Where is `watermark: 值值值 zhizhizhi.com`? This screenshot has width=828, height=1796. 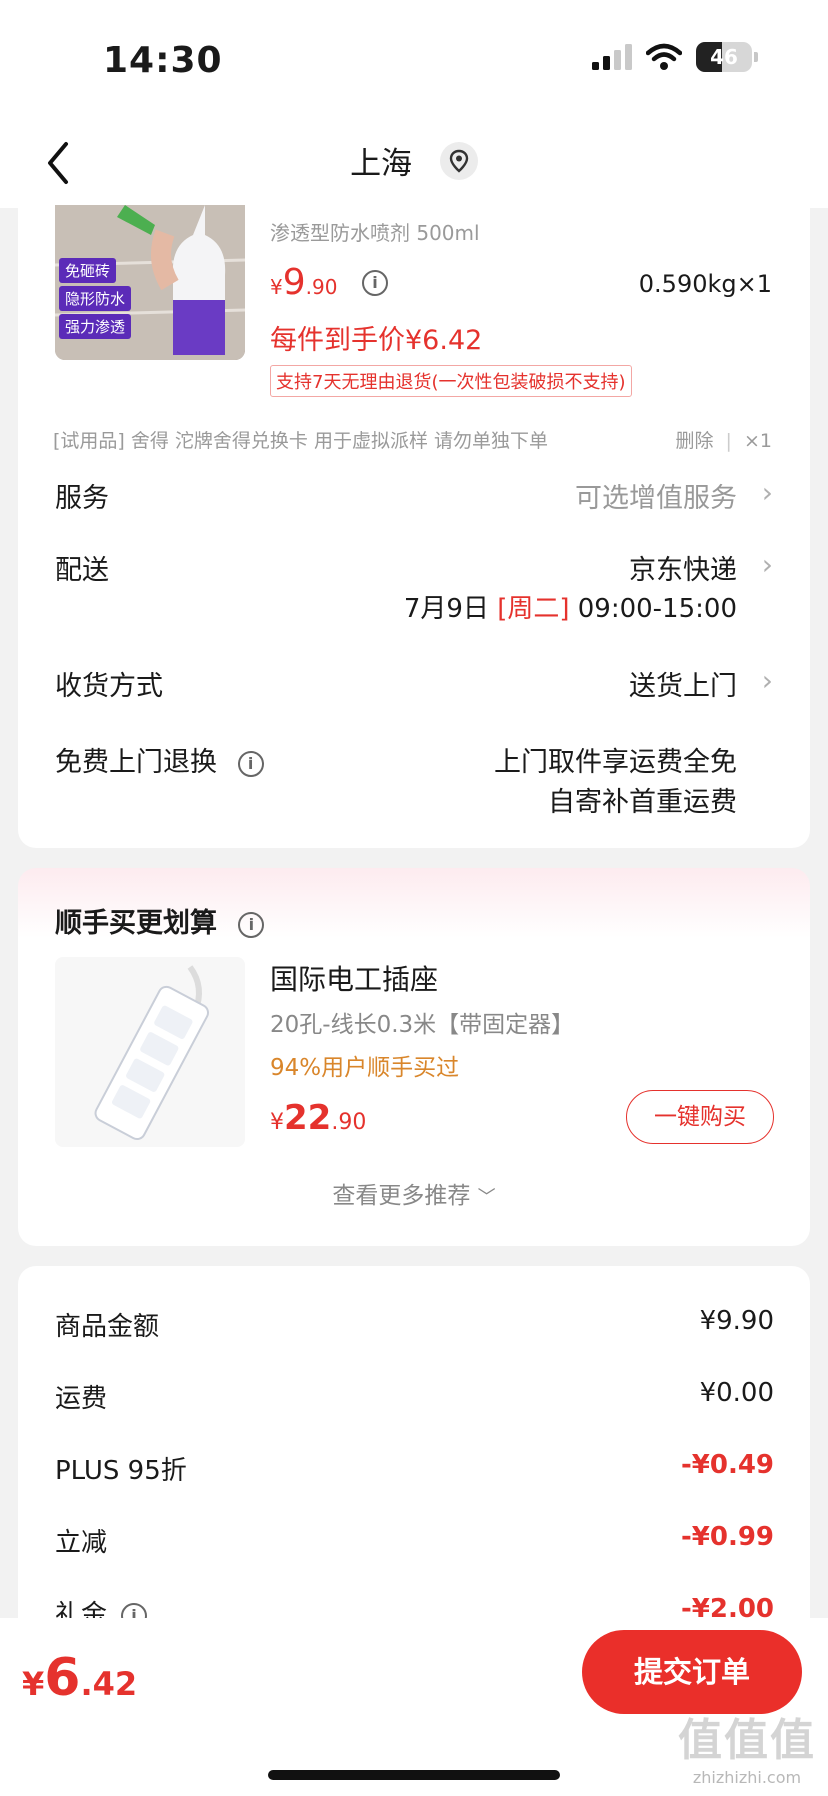
watermark: 值值值 zhizhizhi.com is located at coordinates (747, 1751).